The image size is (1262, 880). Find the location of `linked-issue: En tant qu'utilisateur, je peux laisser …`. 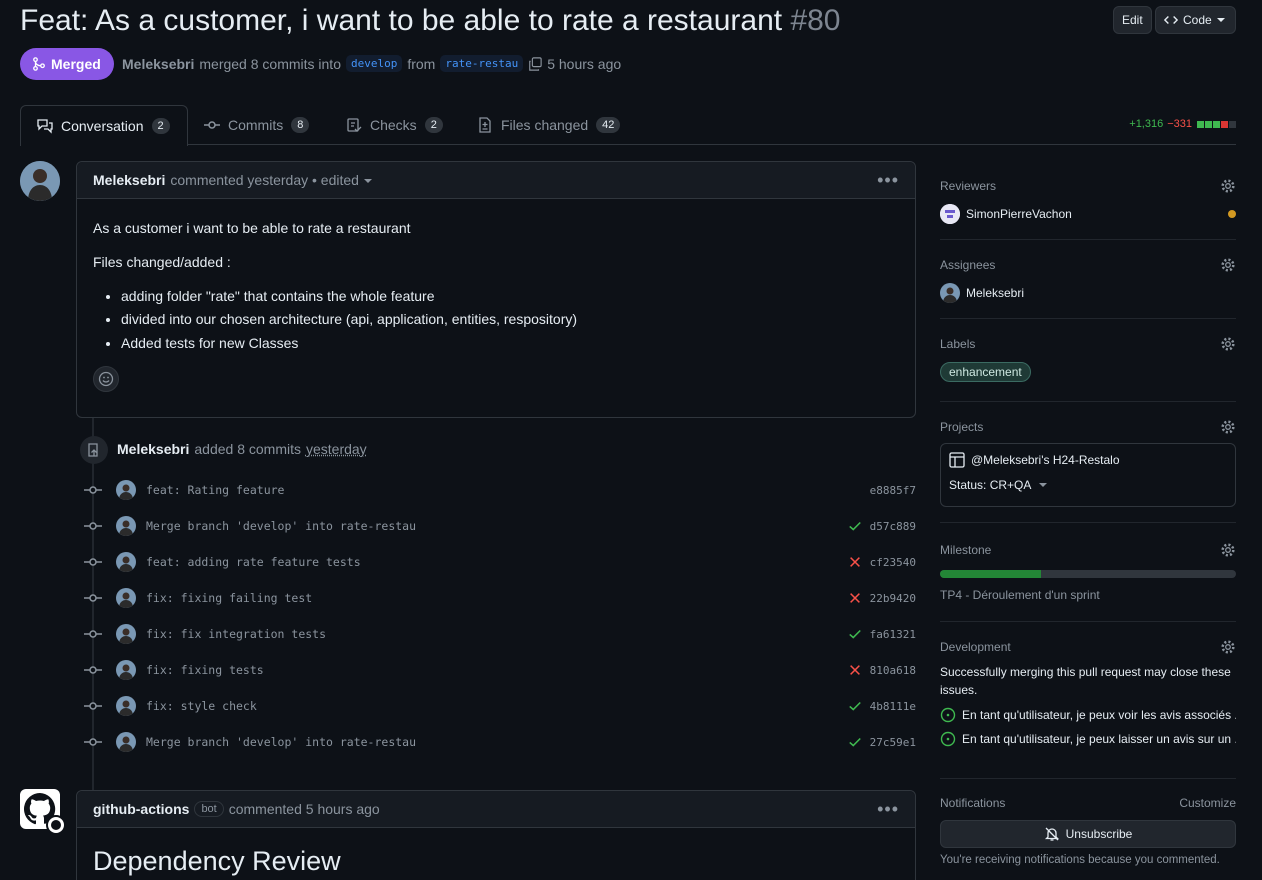

linked-issue: En tant qu'utilisateur, je peux laisser … is located at coordinates (1099, 739).